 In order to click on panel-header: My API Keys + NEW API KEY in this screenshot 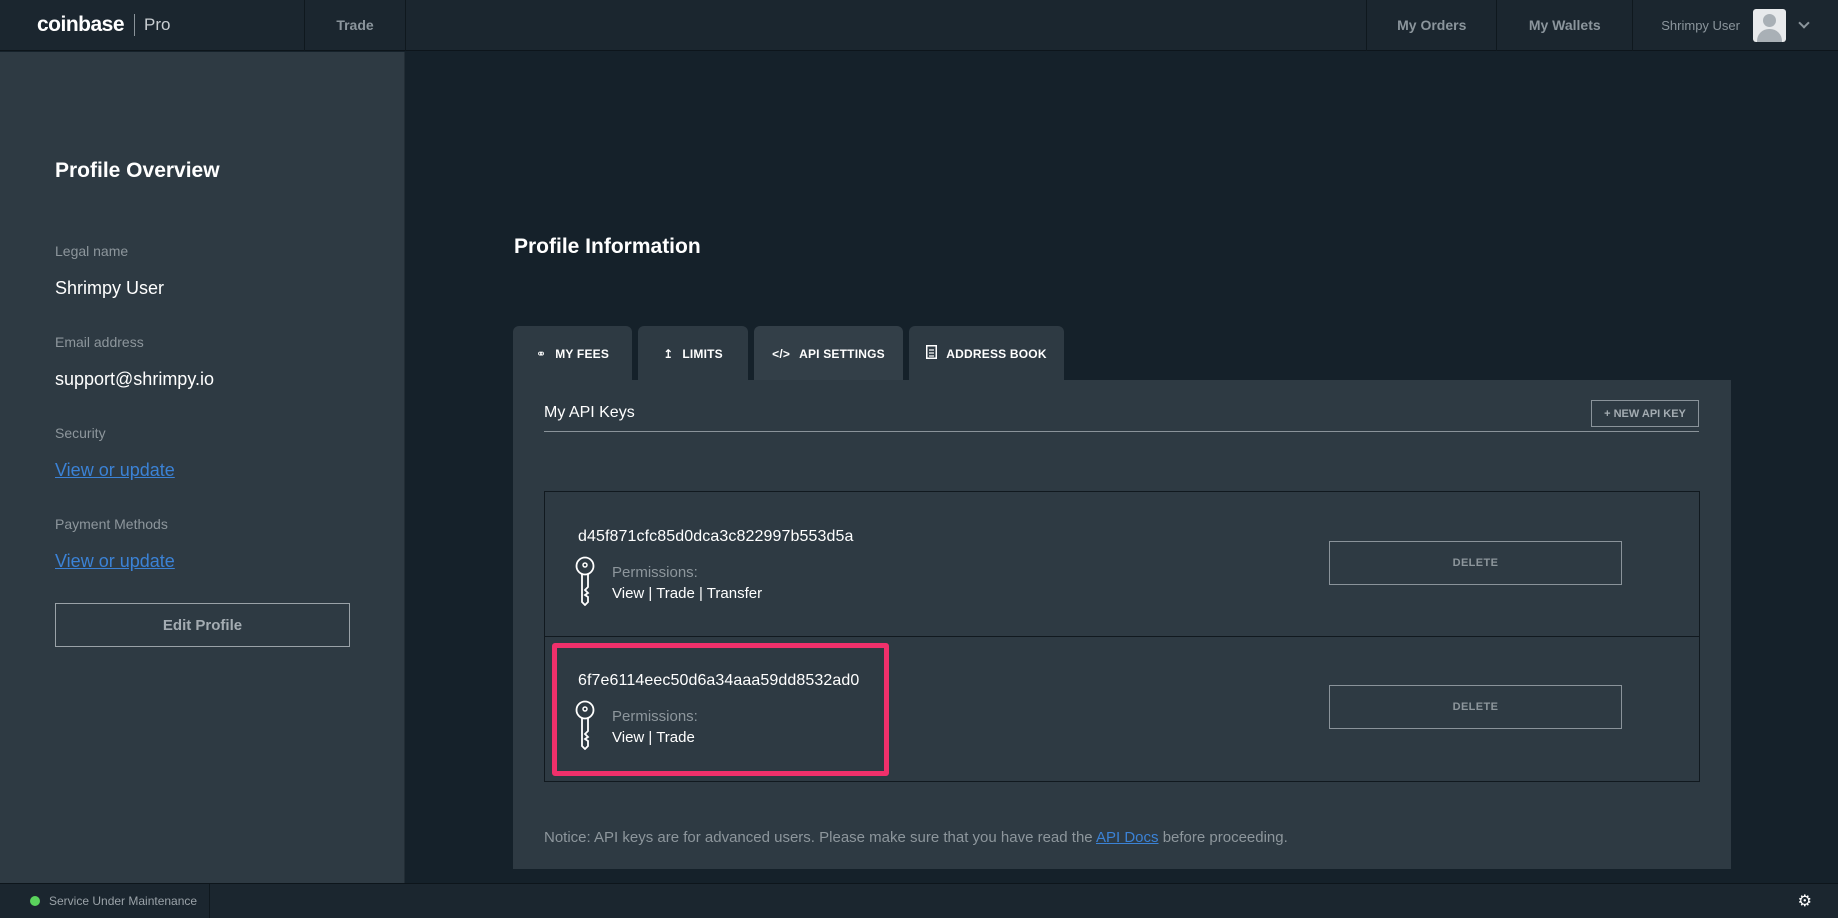, I will do `click(1121, 414)`.